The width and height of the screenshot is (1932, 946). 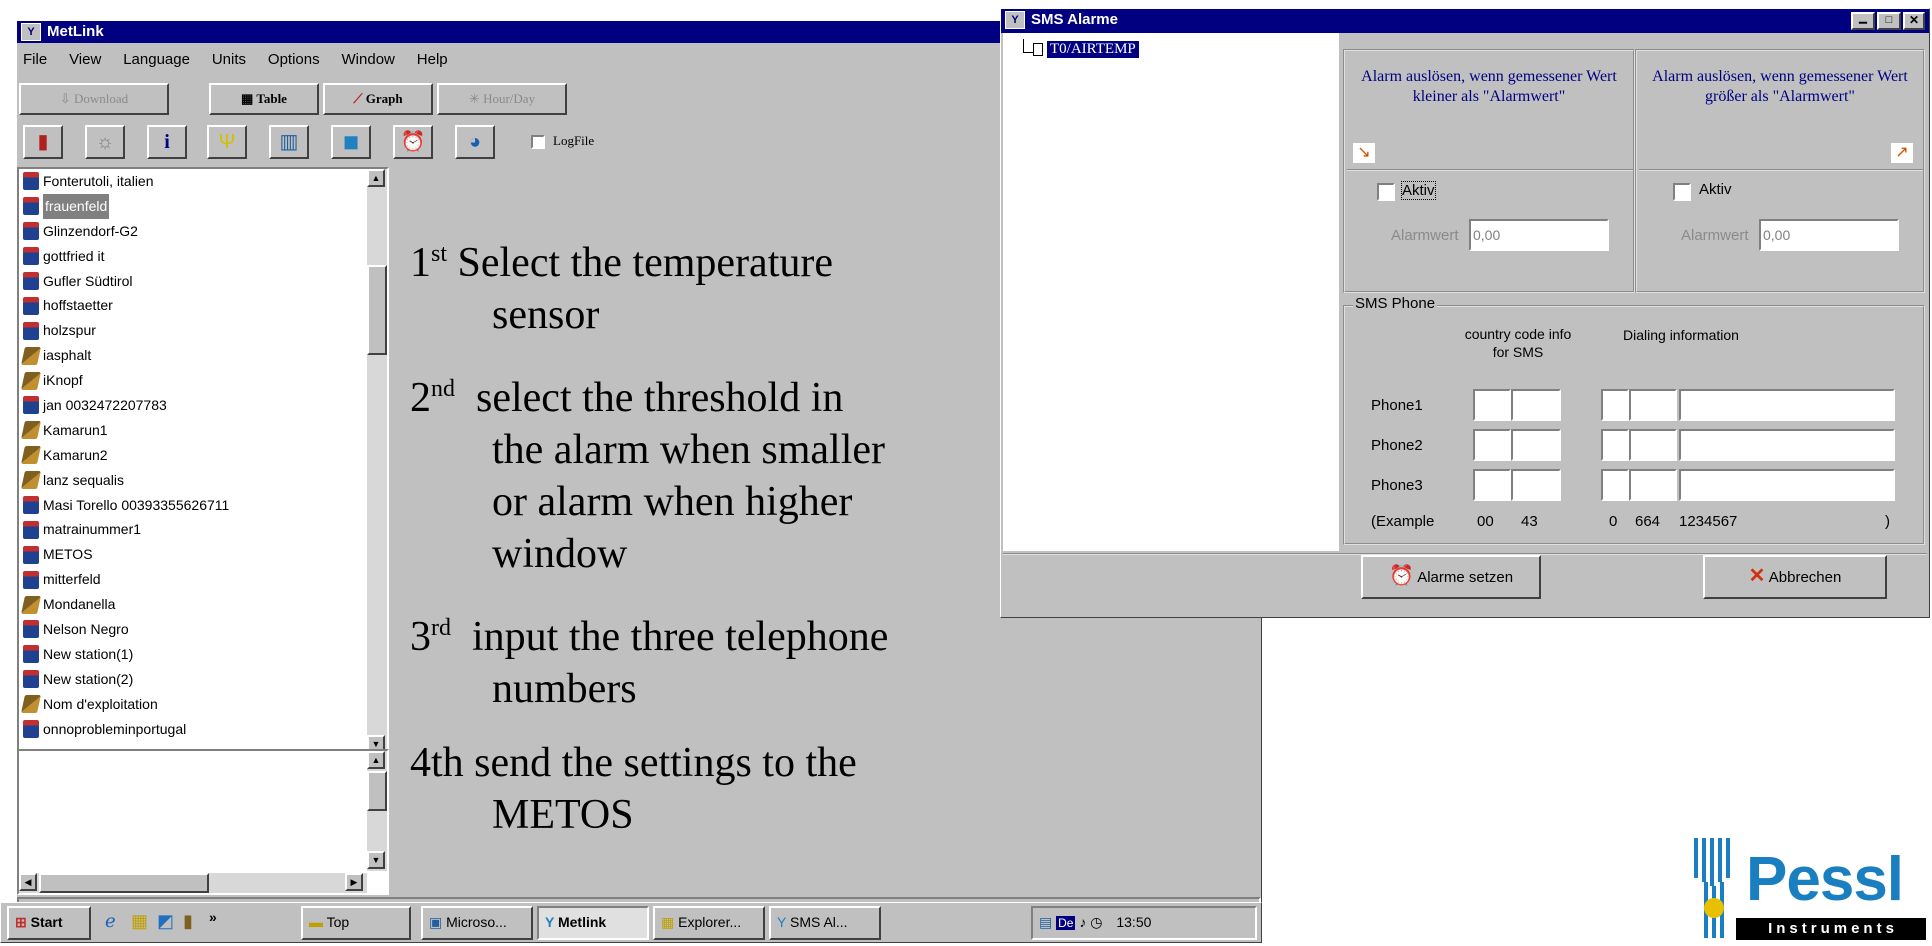 What do you see at coordinates (593, 923) in the screenshot?
I see `task-metlink: Y Metlink` at bounding box center [593, 923].